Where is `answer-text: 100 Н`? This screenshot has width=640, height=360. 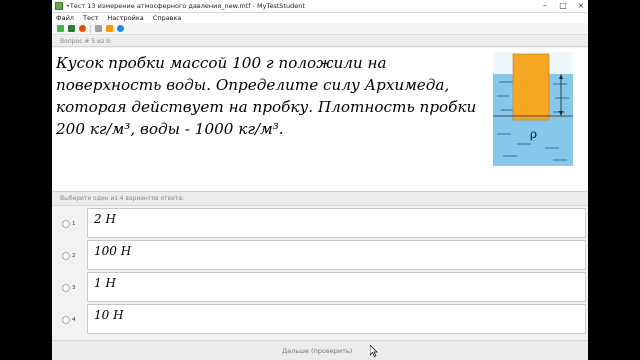
answer-text: 100 Н is located at coordinates (113, 251).